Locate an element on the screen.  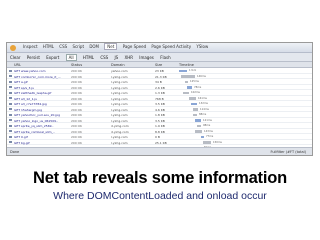
request-url: GET 15a3ergm.jpg is located at coordinates (28, 109).